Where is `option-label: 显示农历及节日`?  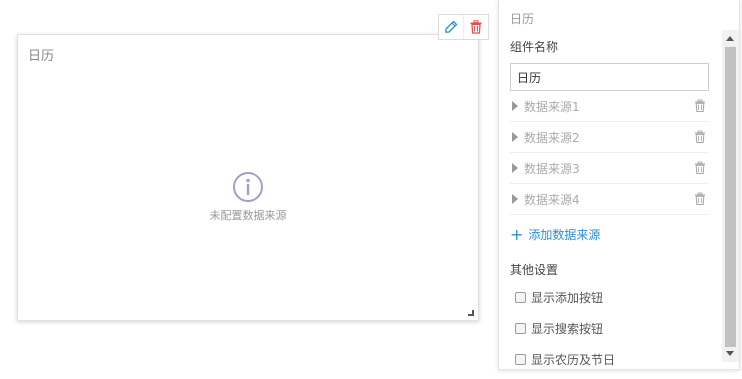
option-label: 显示农历及节日 is located at coordinates (573, 360).